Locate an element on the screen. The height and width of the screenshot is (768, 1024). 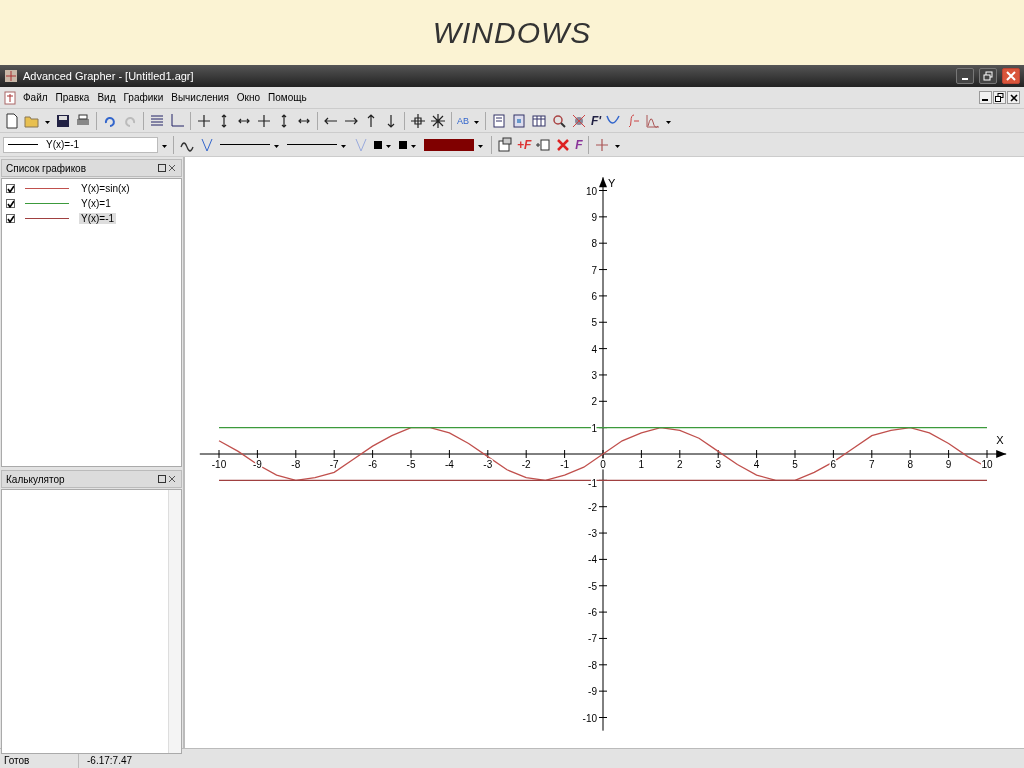
tick-label: 0 is located at coordinates (603, 464).